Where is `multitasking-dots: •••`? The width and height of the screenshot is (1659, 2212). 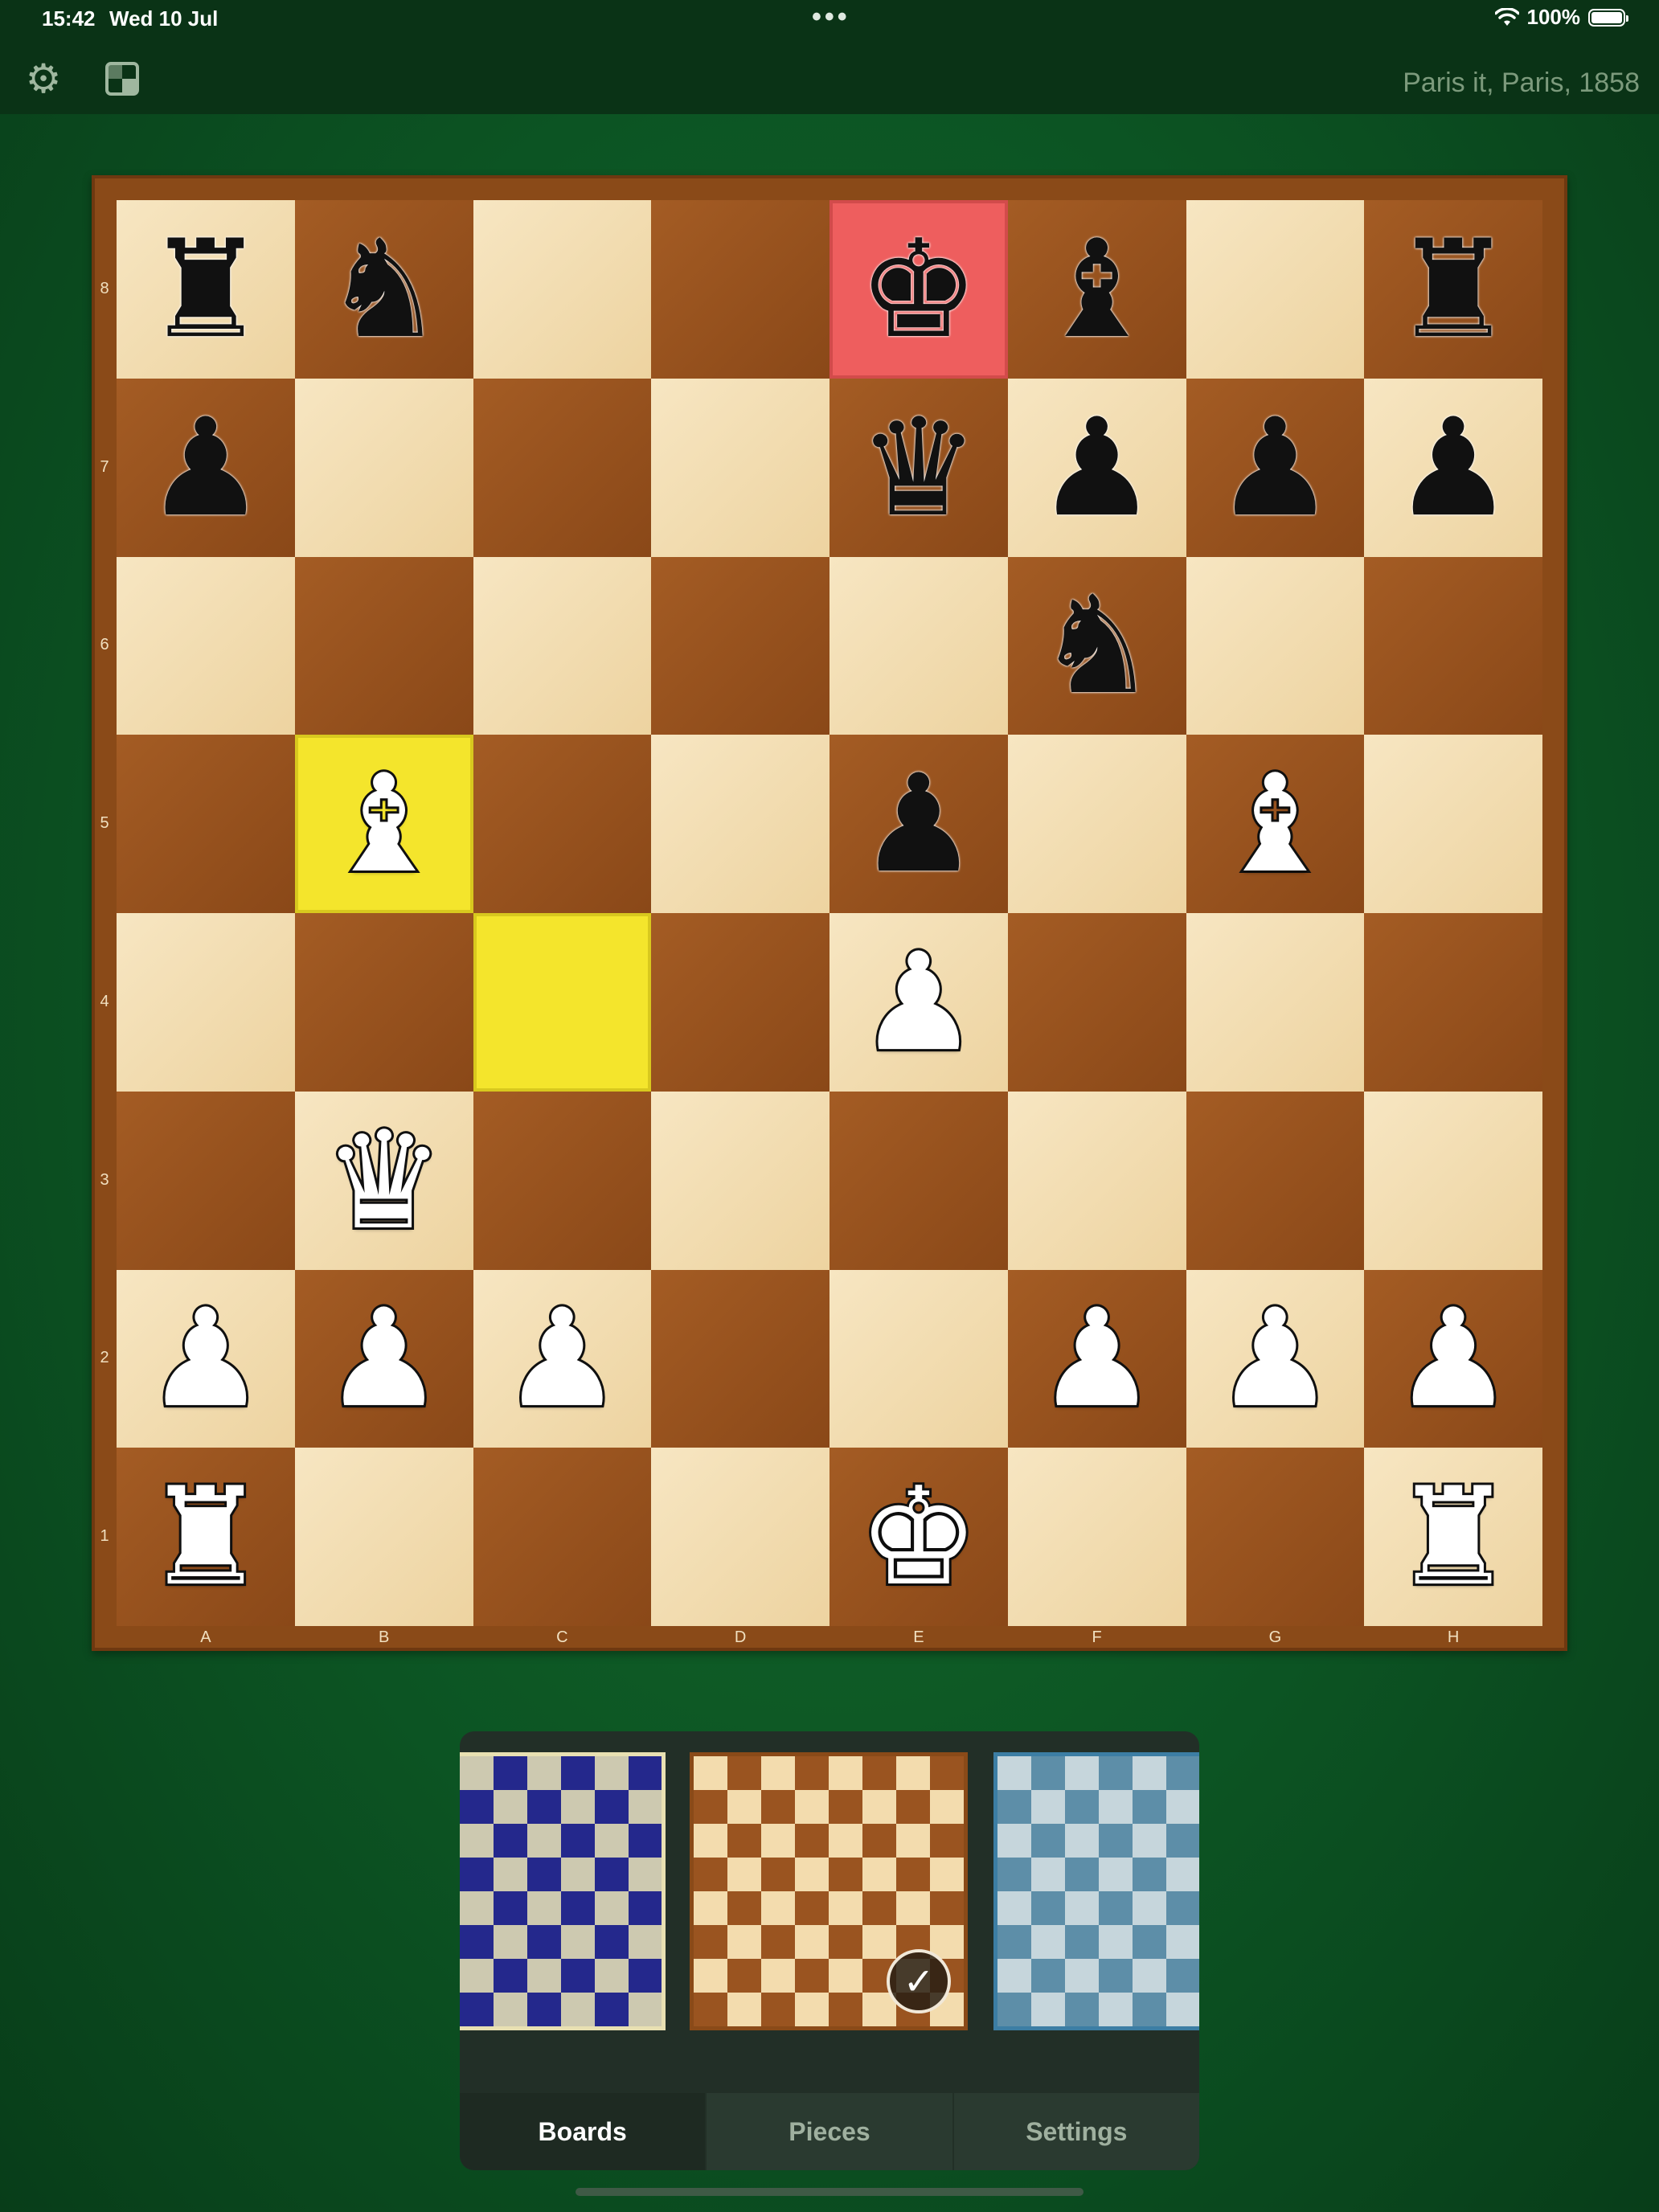 multitasking-dots: ••• is located at coordinates (831, 17).